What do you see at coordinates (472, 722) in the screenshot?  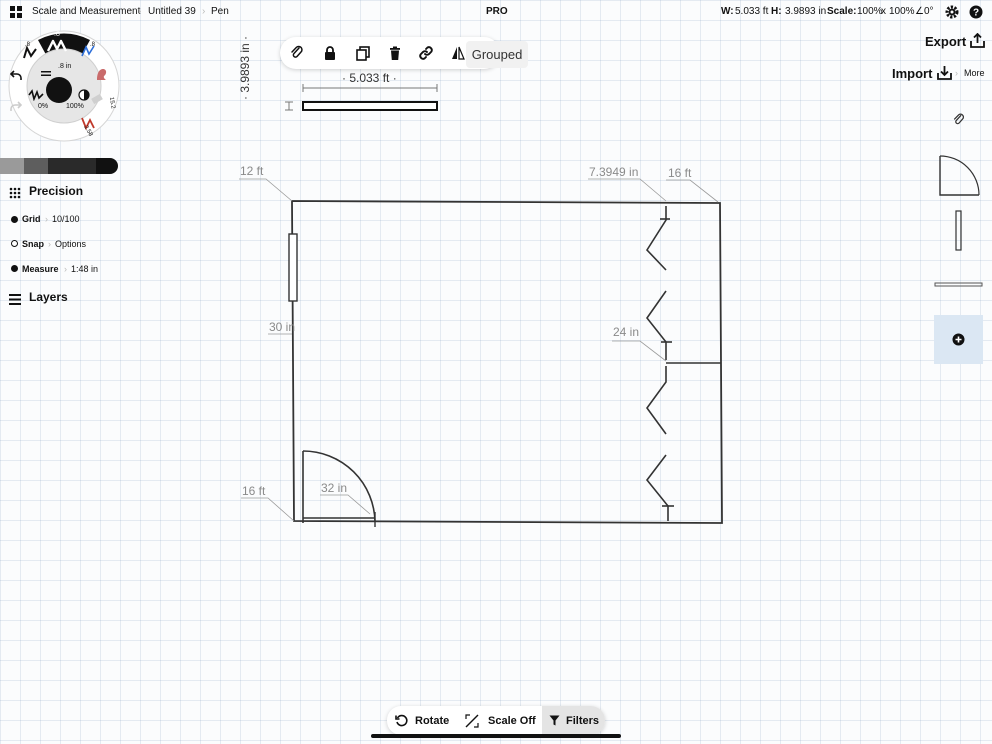 I see `scale-off-icon` at bounding box center [472, 722].